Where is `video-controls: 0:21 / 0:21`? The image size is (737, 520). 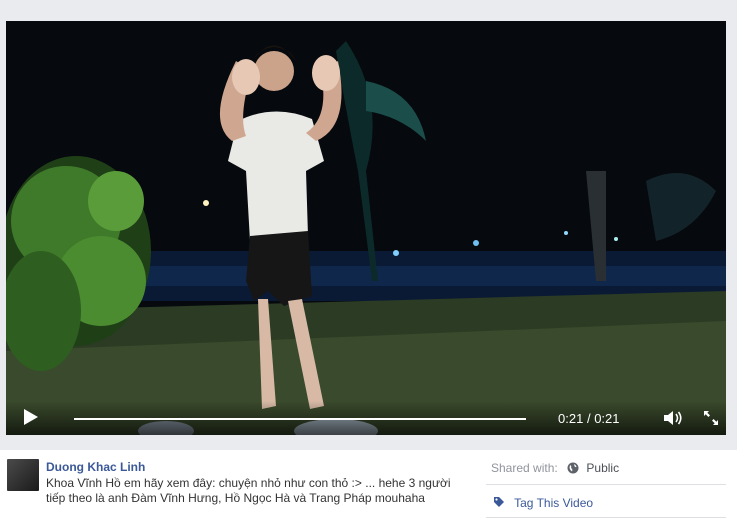
video-controls: 0:21 / 0:21 is located at coordinates (366, 418).